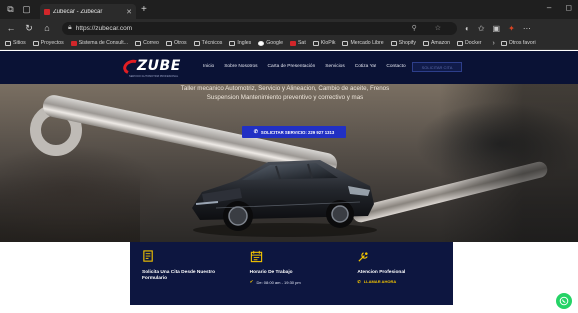 This screenshot has height=313, width=578. What do you see at coordinates (176, 43) in the screenshot?
I see `bookmark-item: Otros` at bounding box center [176, 43].